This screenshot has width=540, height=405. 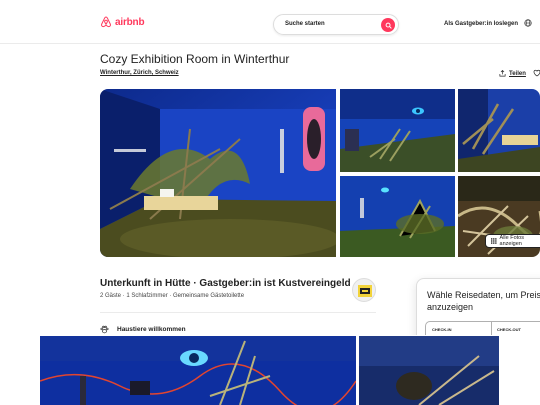 What do you see at coordinates (528, 23) in the screenshot?
I see `globe-icon` at bounding box center [528, 23].